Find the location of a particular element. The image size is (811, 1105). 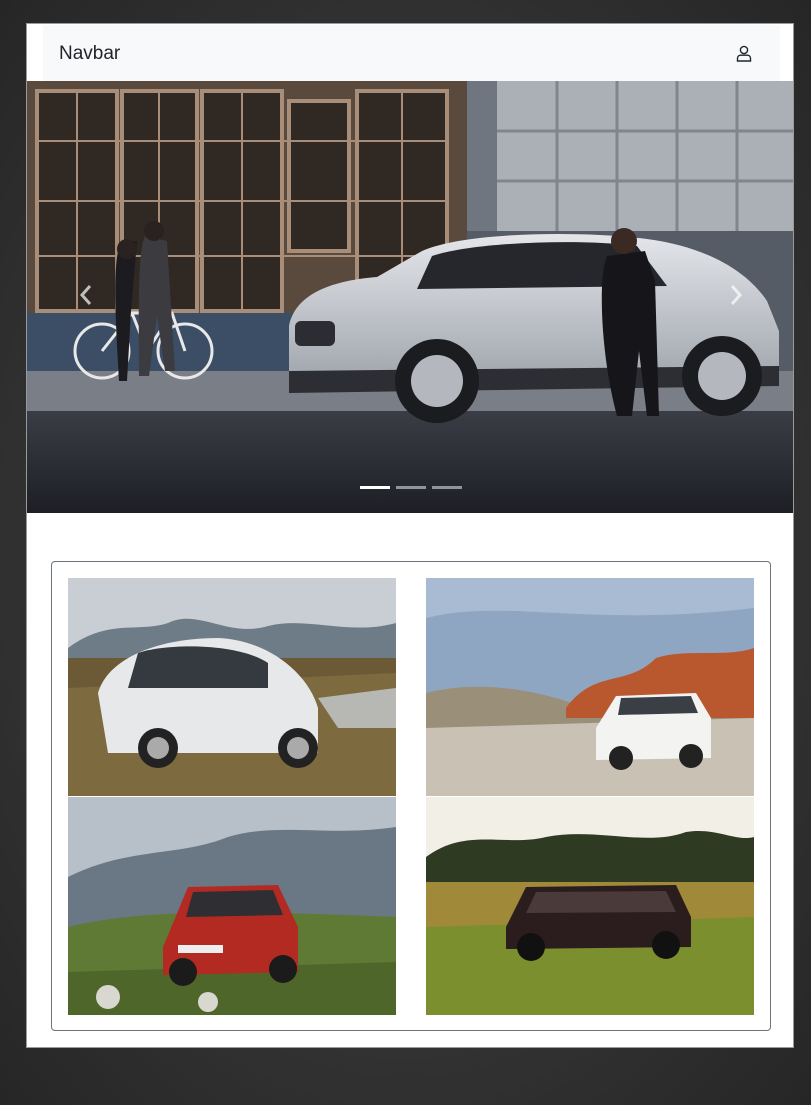

user-icon is located at coordinates (744, 54).